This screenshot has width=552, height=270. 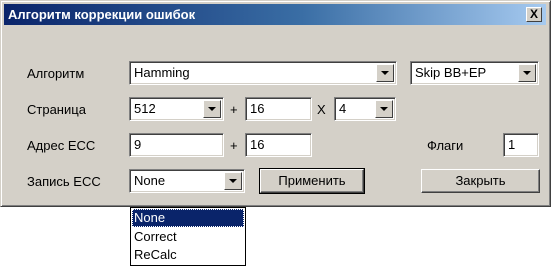 What do you see at coordinates (64, 181) in the screenshot?
I see `ecc-write-label: Запись ECC` at bounding box center [64, 181].